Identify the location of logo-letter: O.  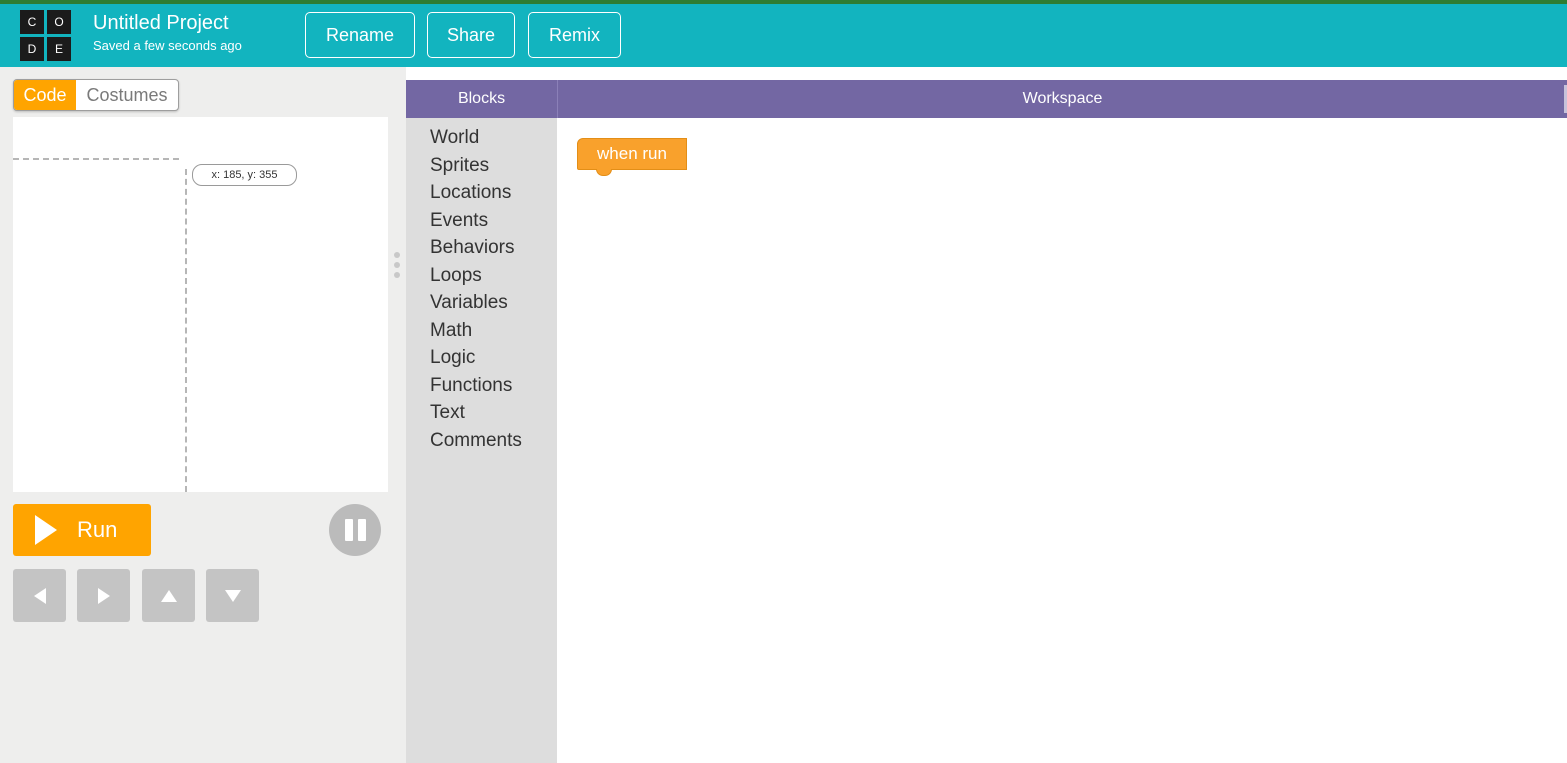
(59, 22).